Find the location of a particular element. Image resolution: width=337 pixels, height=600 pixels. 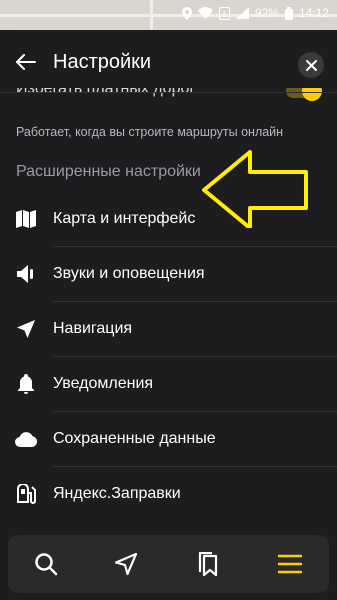

bookmark-icon is located at coordinates (208, 564).